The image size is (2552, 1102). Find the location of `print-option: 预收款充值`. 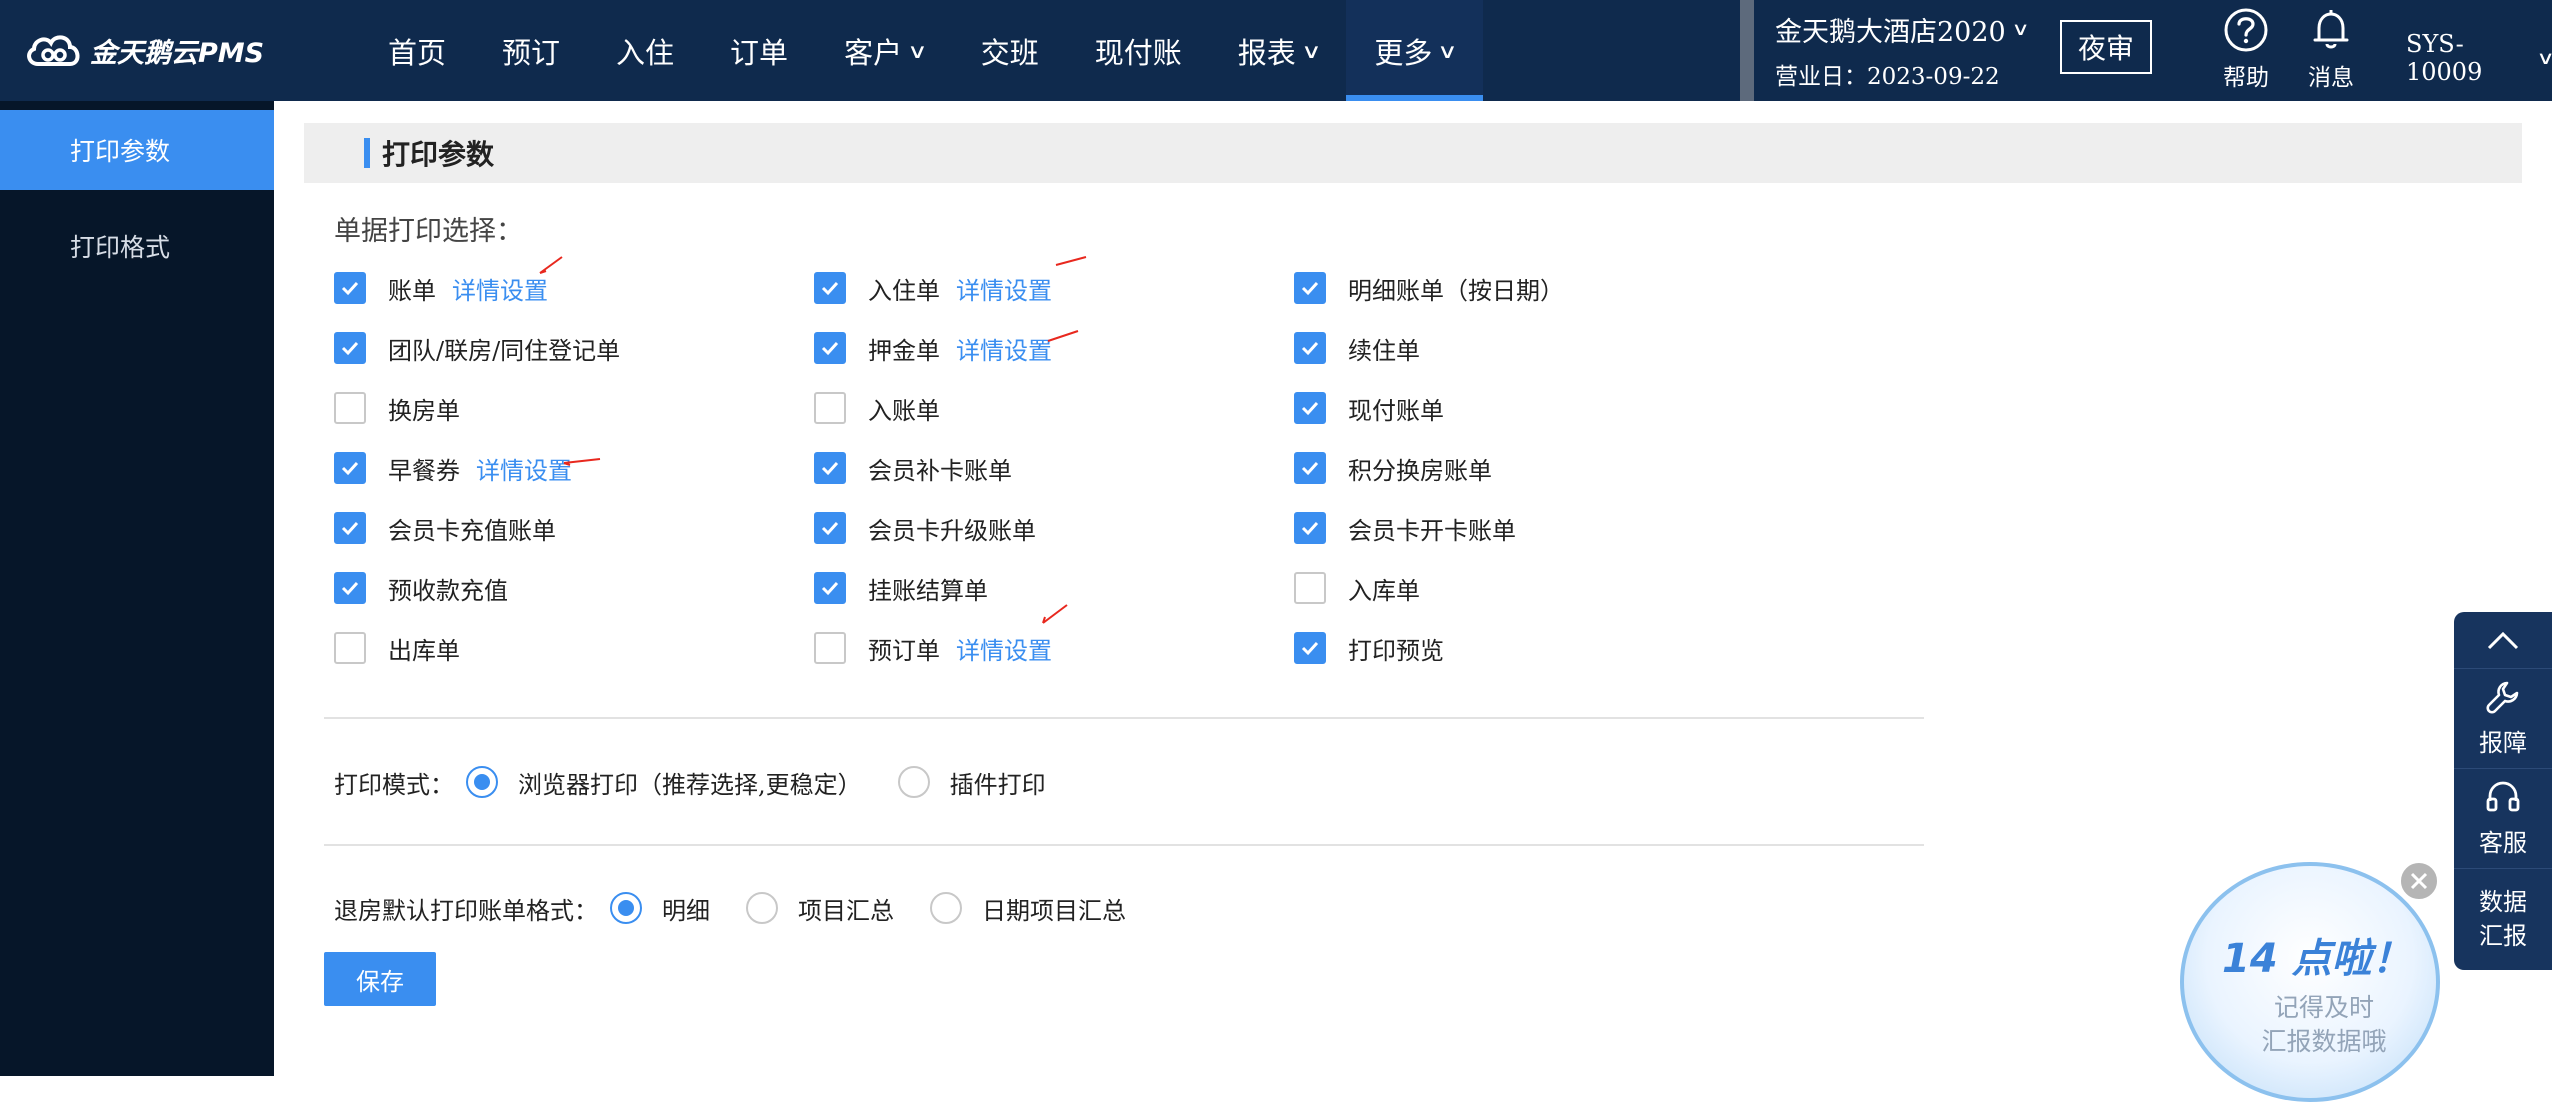

print-option: 预收款充值 is located at coordinates (421, 588).